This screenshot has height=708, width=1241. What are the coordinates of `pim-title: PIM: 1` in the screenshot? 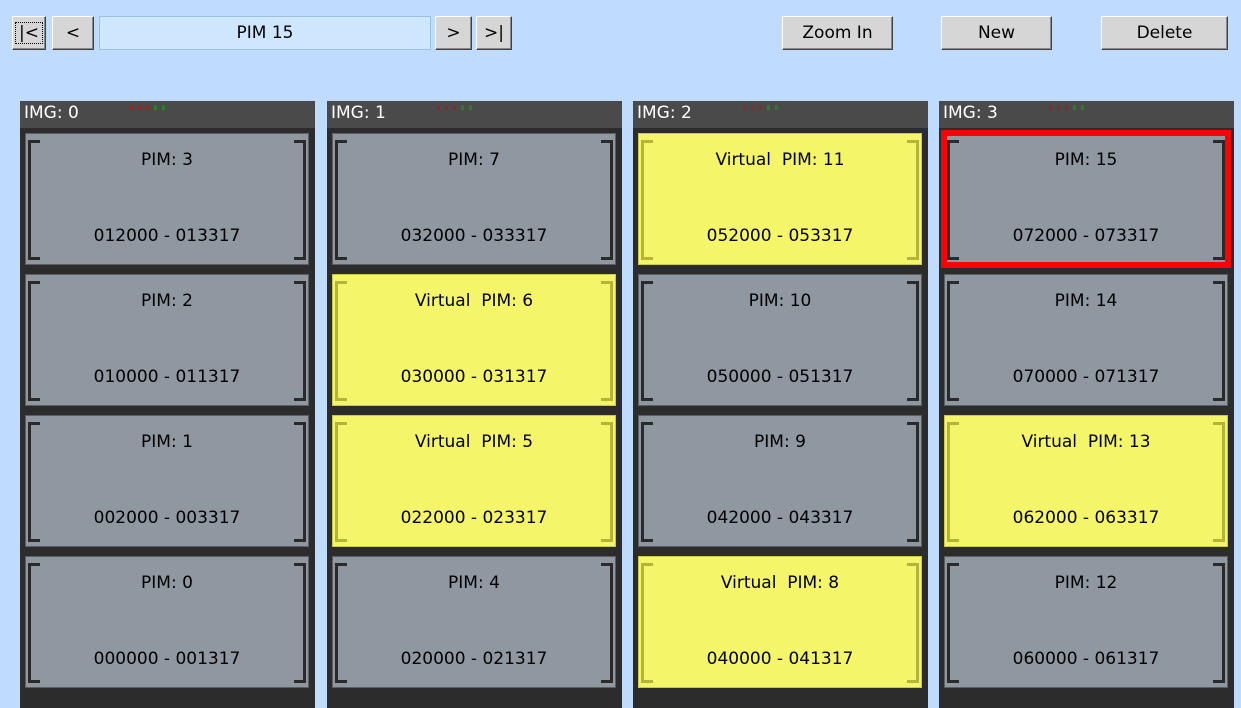 It's located at (167, 442).